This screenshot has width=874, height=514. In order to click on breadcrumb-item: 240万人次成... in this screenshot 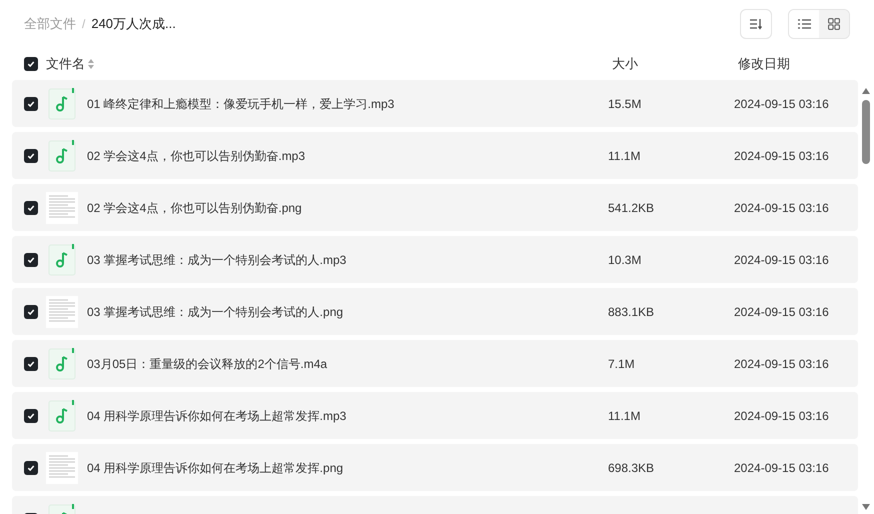, I will do `click(133, 24)`.